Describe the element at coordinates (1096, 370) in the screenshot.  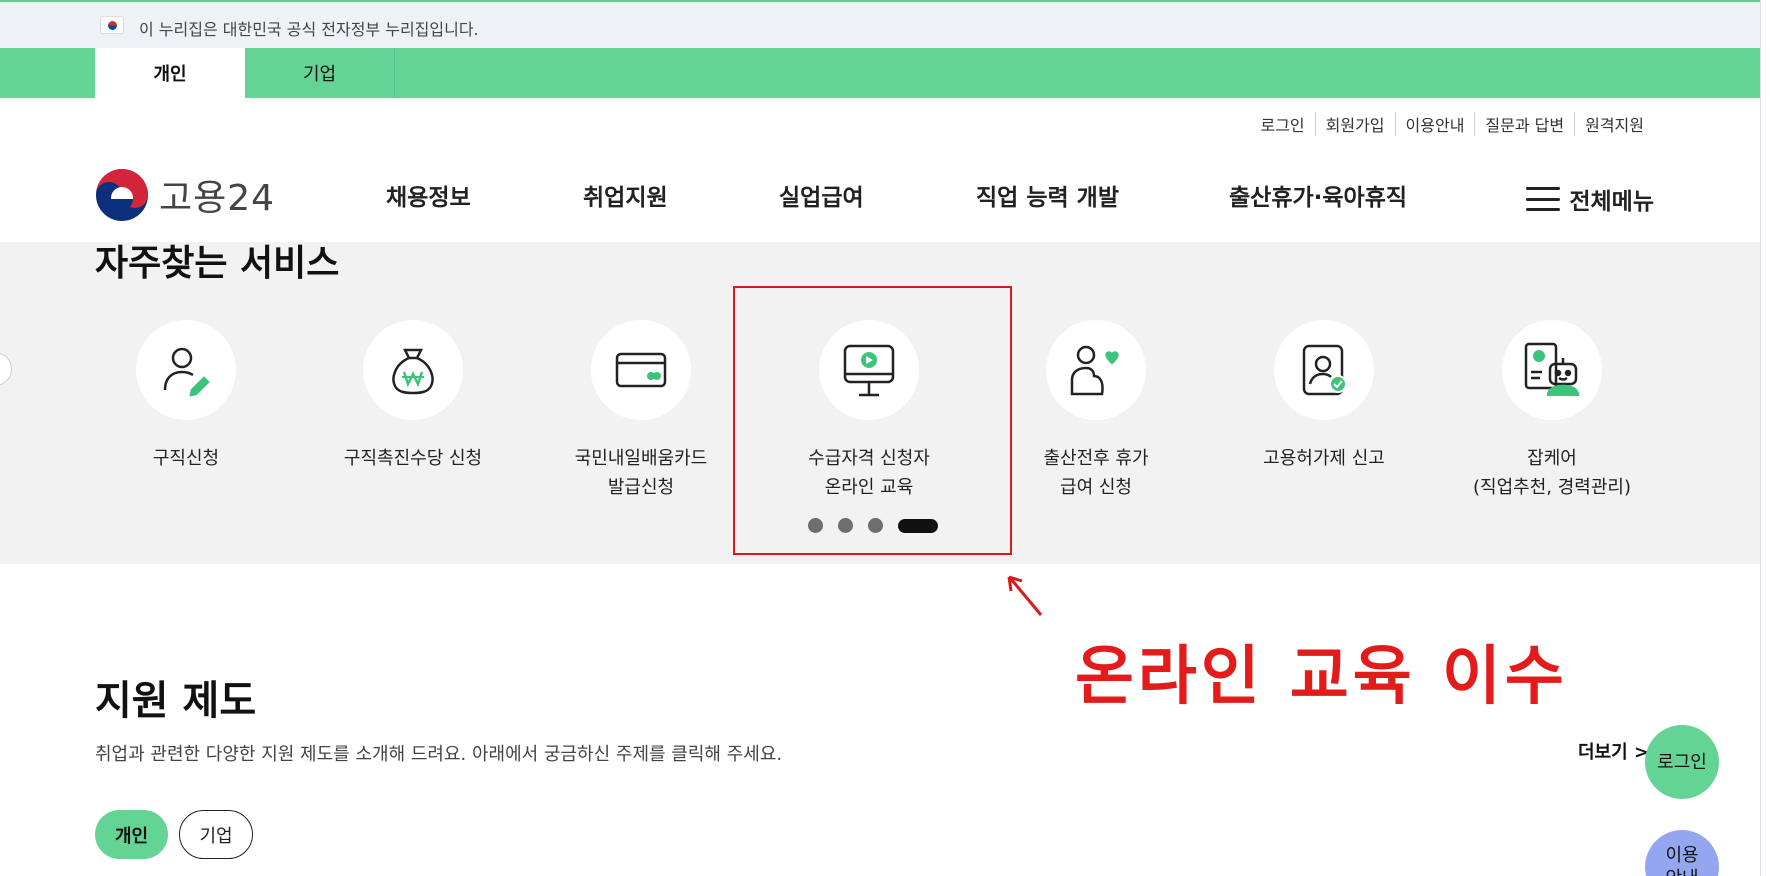
I see `person-heart-icon` at that location.